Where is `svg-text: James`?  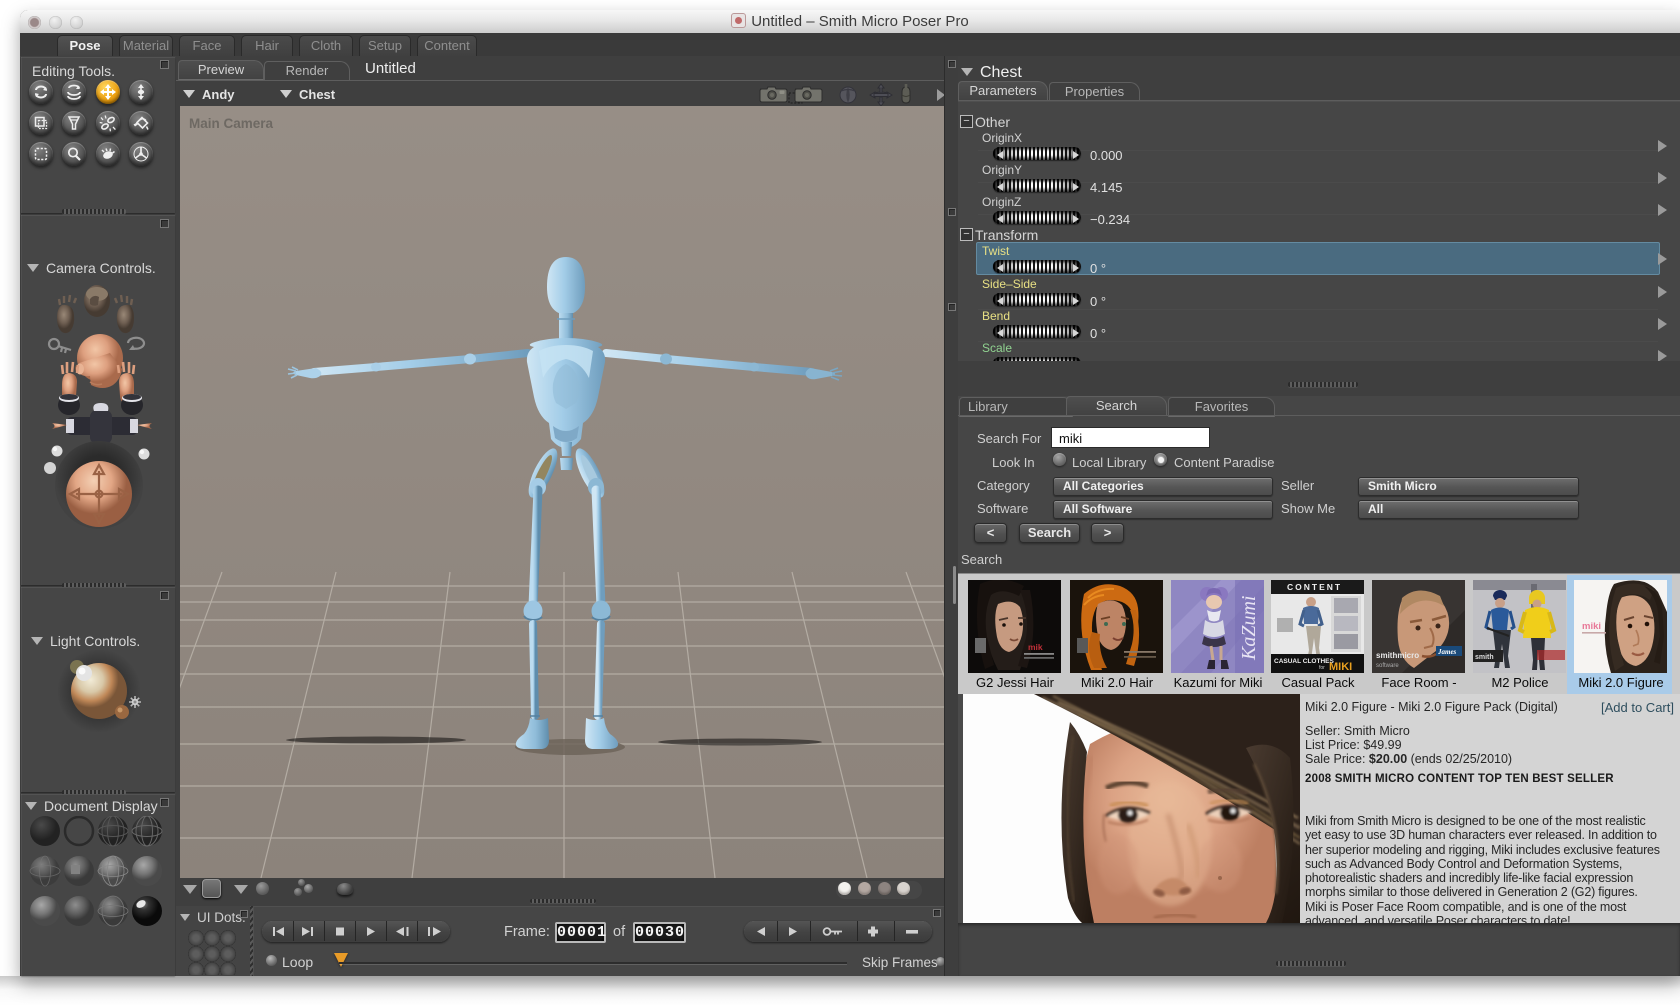
svg-text: James is located at coordinates (1447, 652).